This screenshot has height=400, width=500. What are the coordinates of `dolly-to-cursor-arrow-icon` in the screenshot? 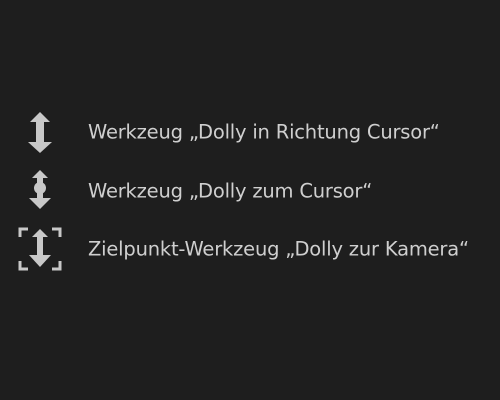 It's located at (40, 132).